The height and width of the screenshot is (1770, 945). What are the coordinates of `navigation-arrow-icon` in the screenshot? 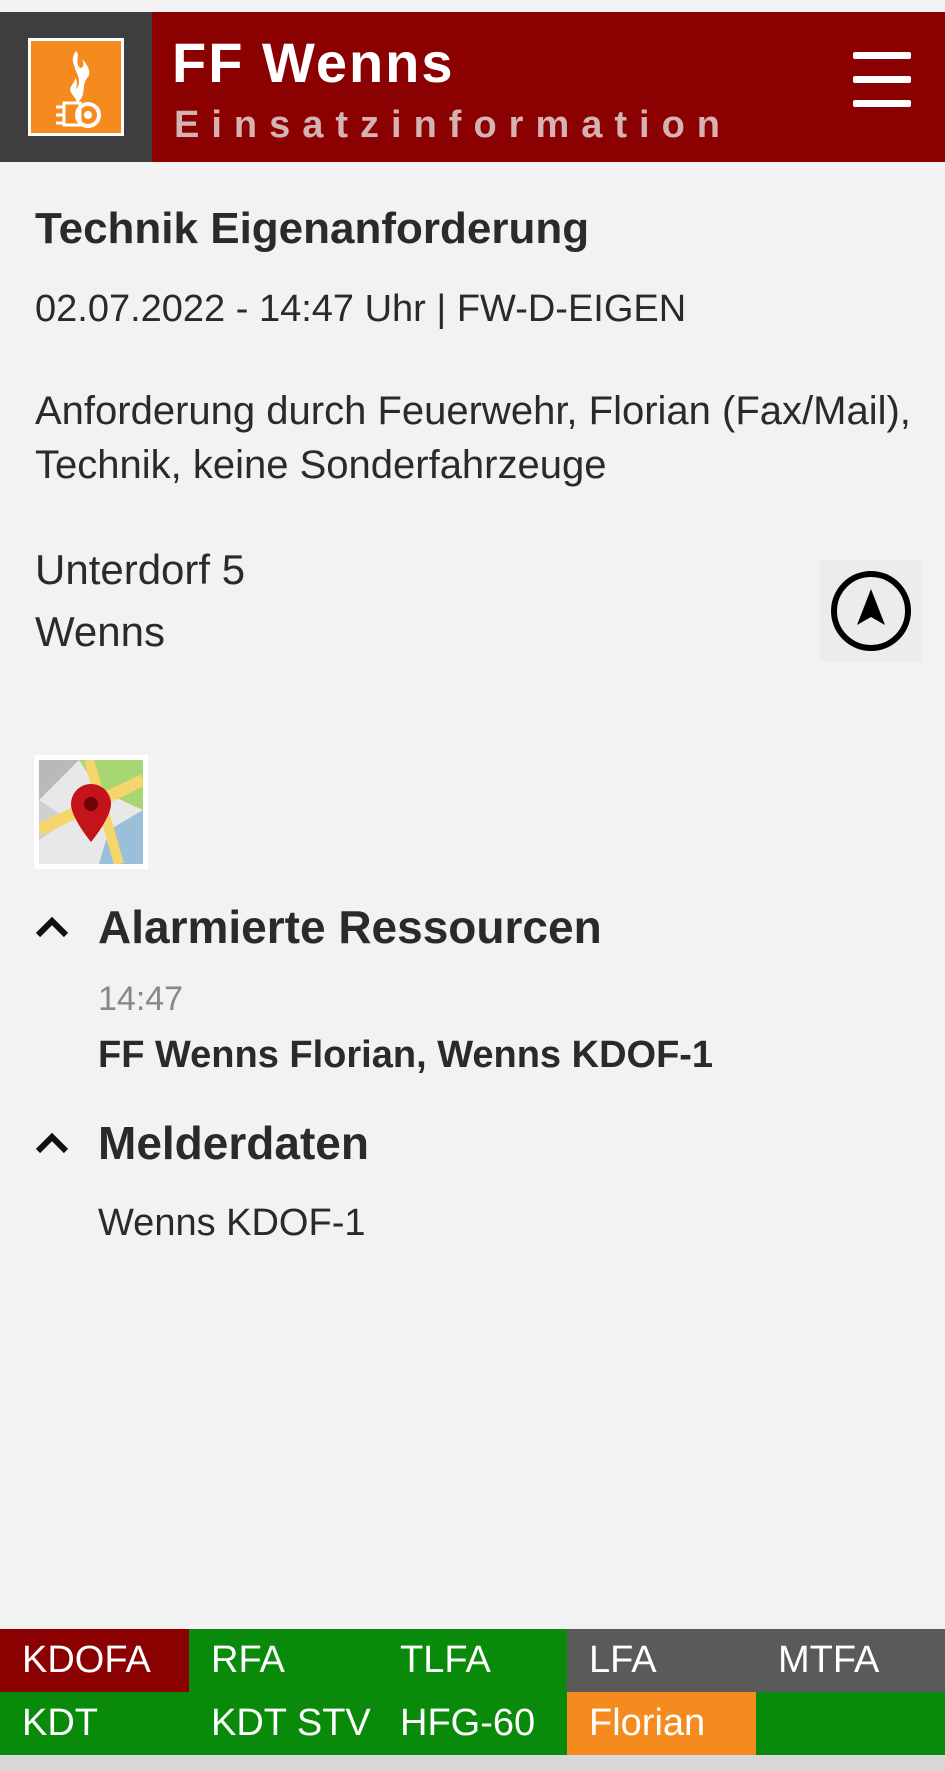 It's located at (871, 611).